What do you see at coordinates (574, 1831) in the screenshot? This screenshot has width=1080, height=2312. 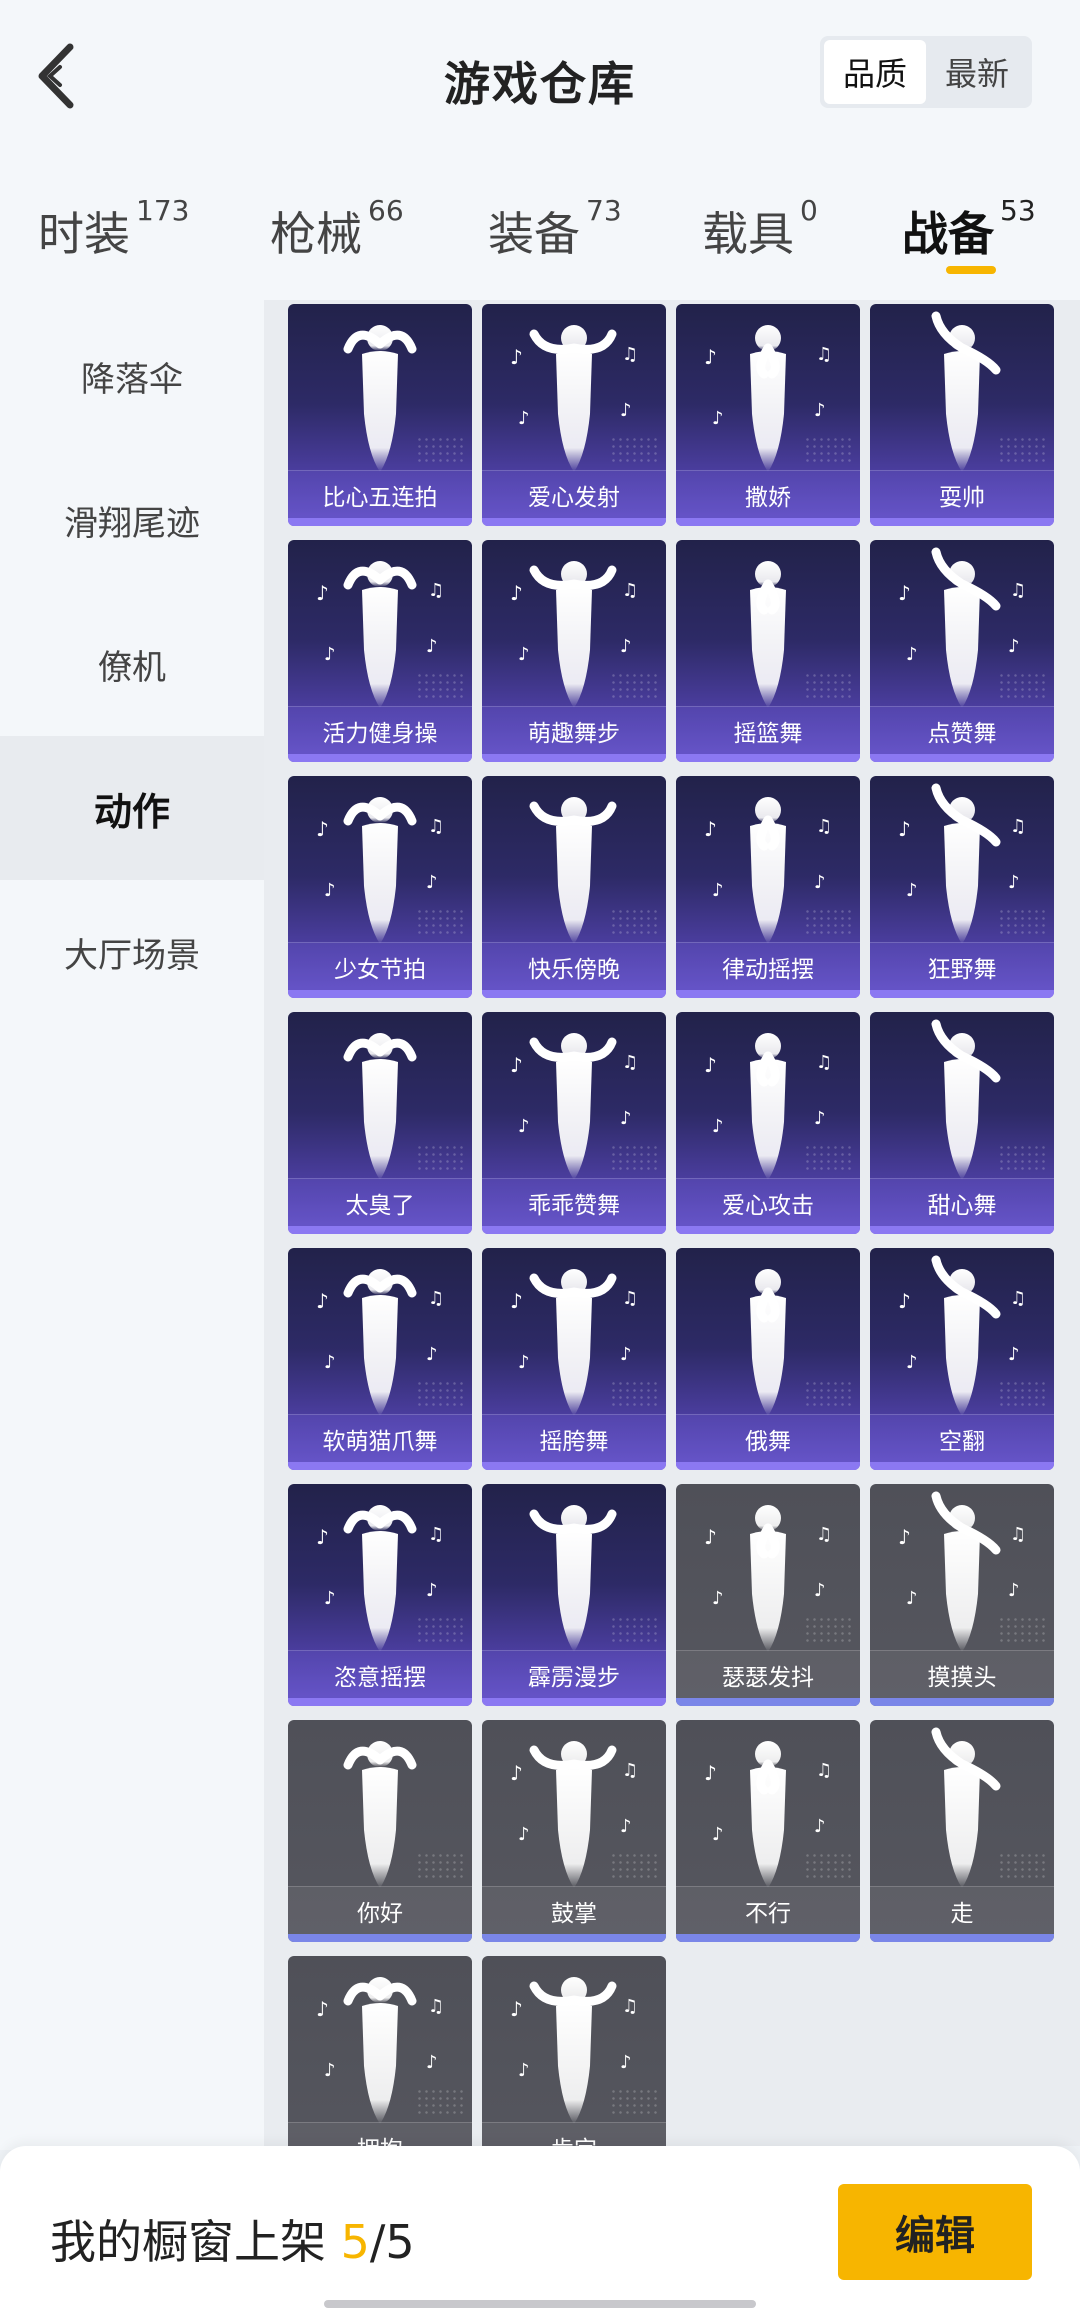 I see `emote-card: ♪ ♫ ♪ ♪ 鼓掌` at bounding box center [574, 1831].